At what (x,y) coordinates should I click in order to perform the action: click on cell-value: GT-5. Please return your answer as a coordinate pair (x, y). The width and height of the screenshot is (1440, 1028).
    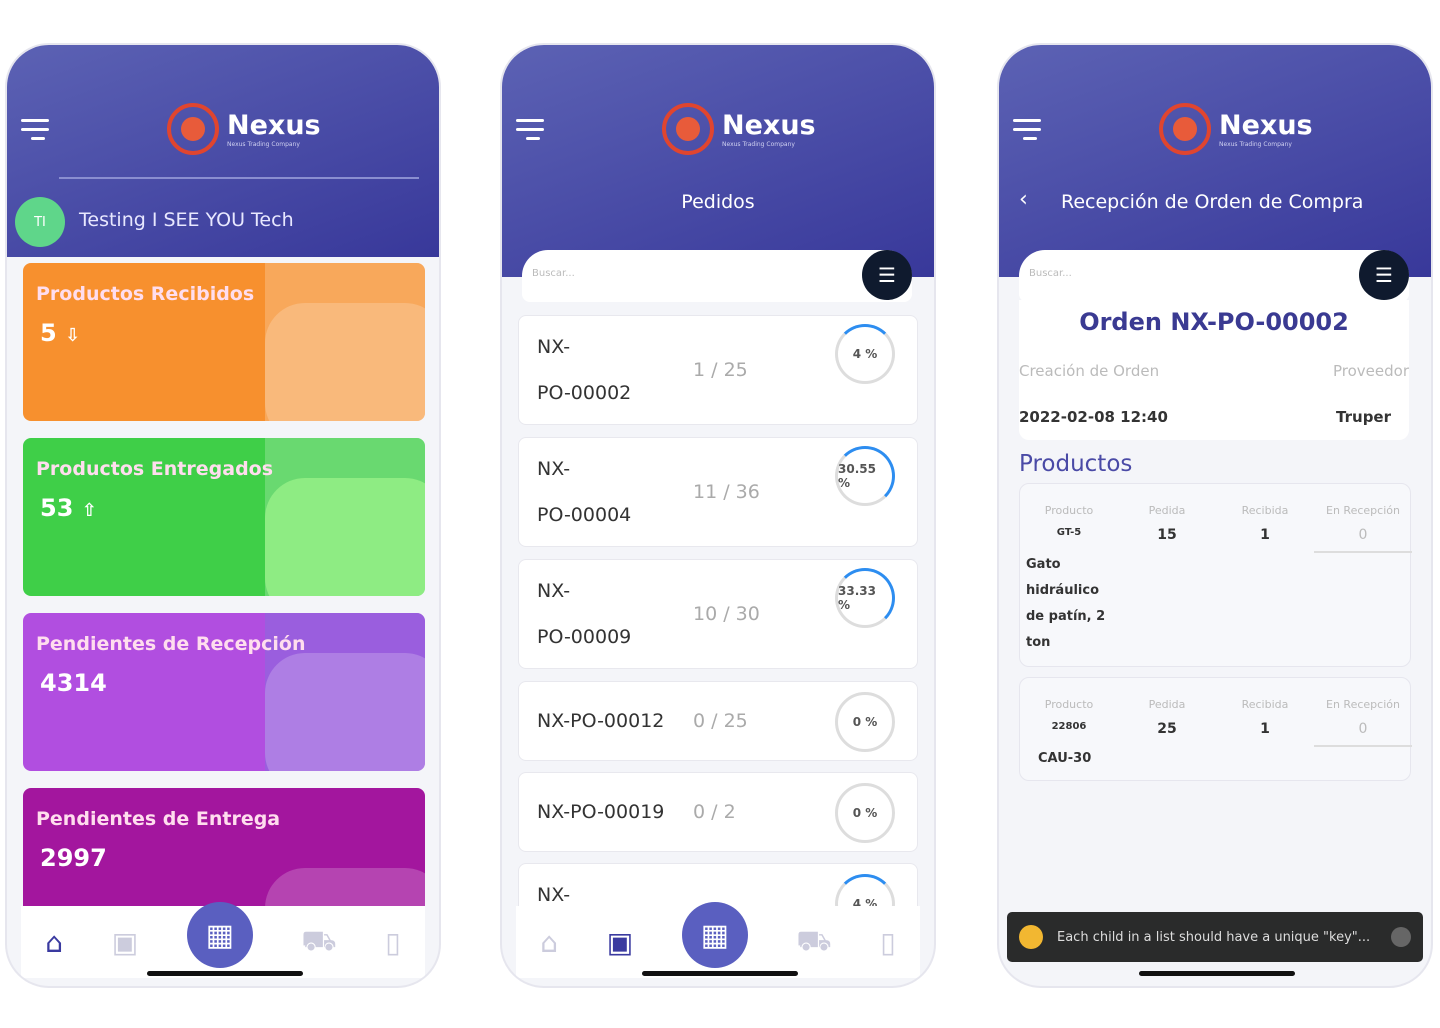
    Looking at the image, I should click on (1069, 532).